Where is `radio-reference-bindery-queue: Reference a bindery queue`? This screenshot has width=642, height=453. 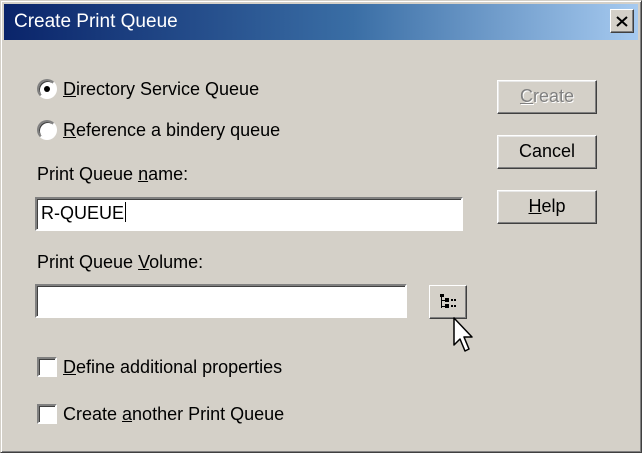
radio-reference-bindery-queue: Reference a bindery queue is located at coordinates (158, 130).